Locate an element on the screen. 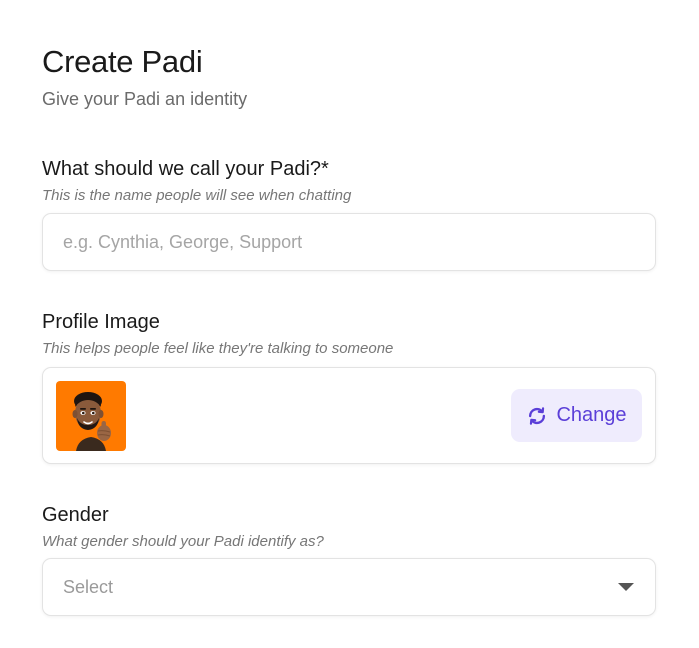 Image resolution: width=699 pixels, height=648 pixels. change-button-label: Change is located at coordinates (591, 415).